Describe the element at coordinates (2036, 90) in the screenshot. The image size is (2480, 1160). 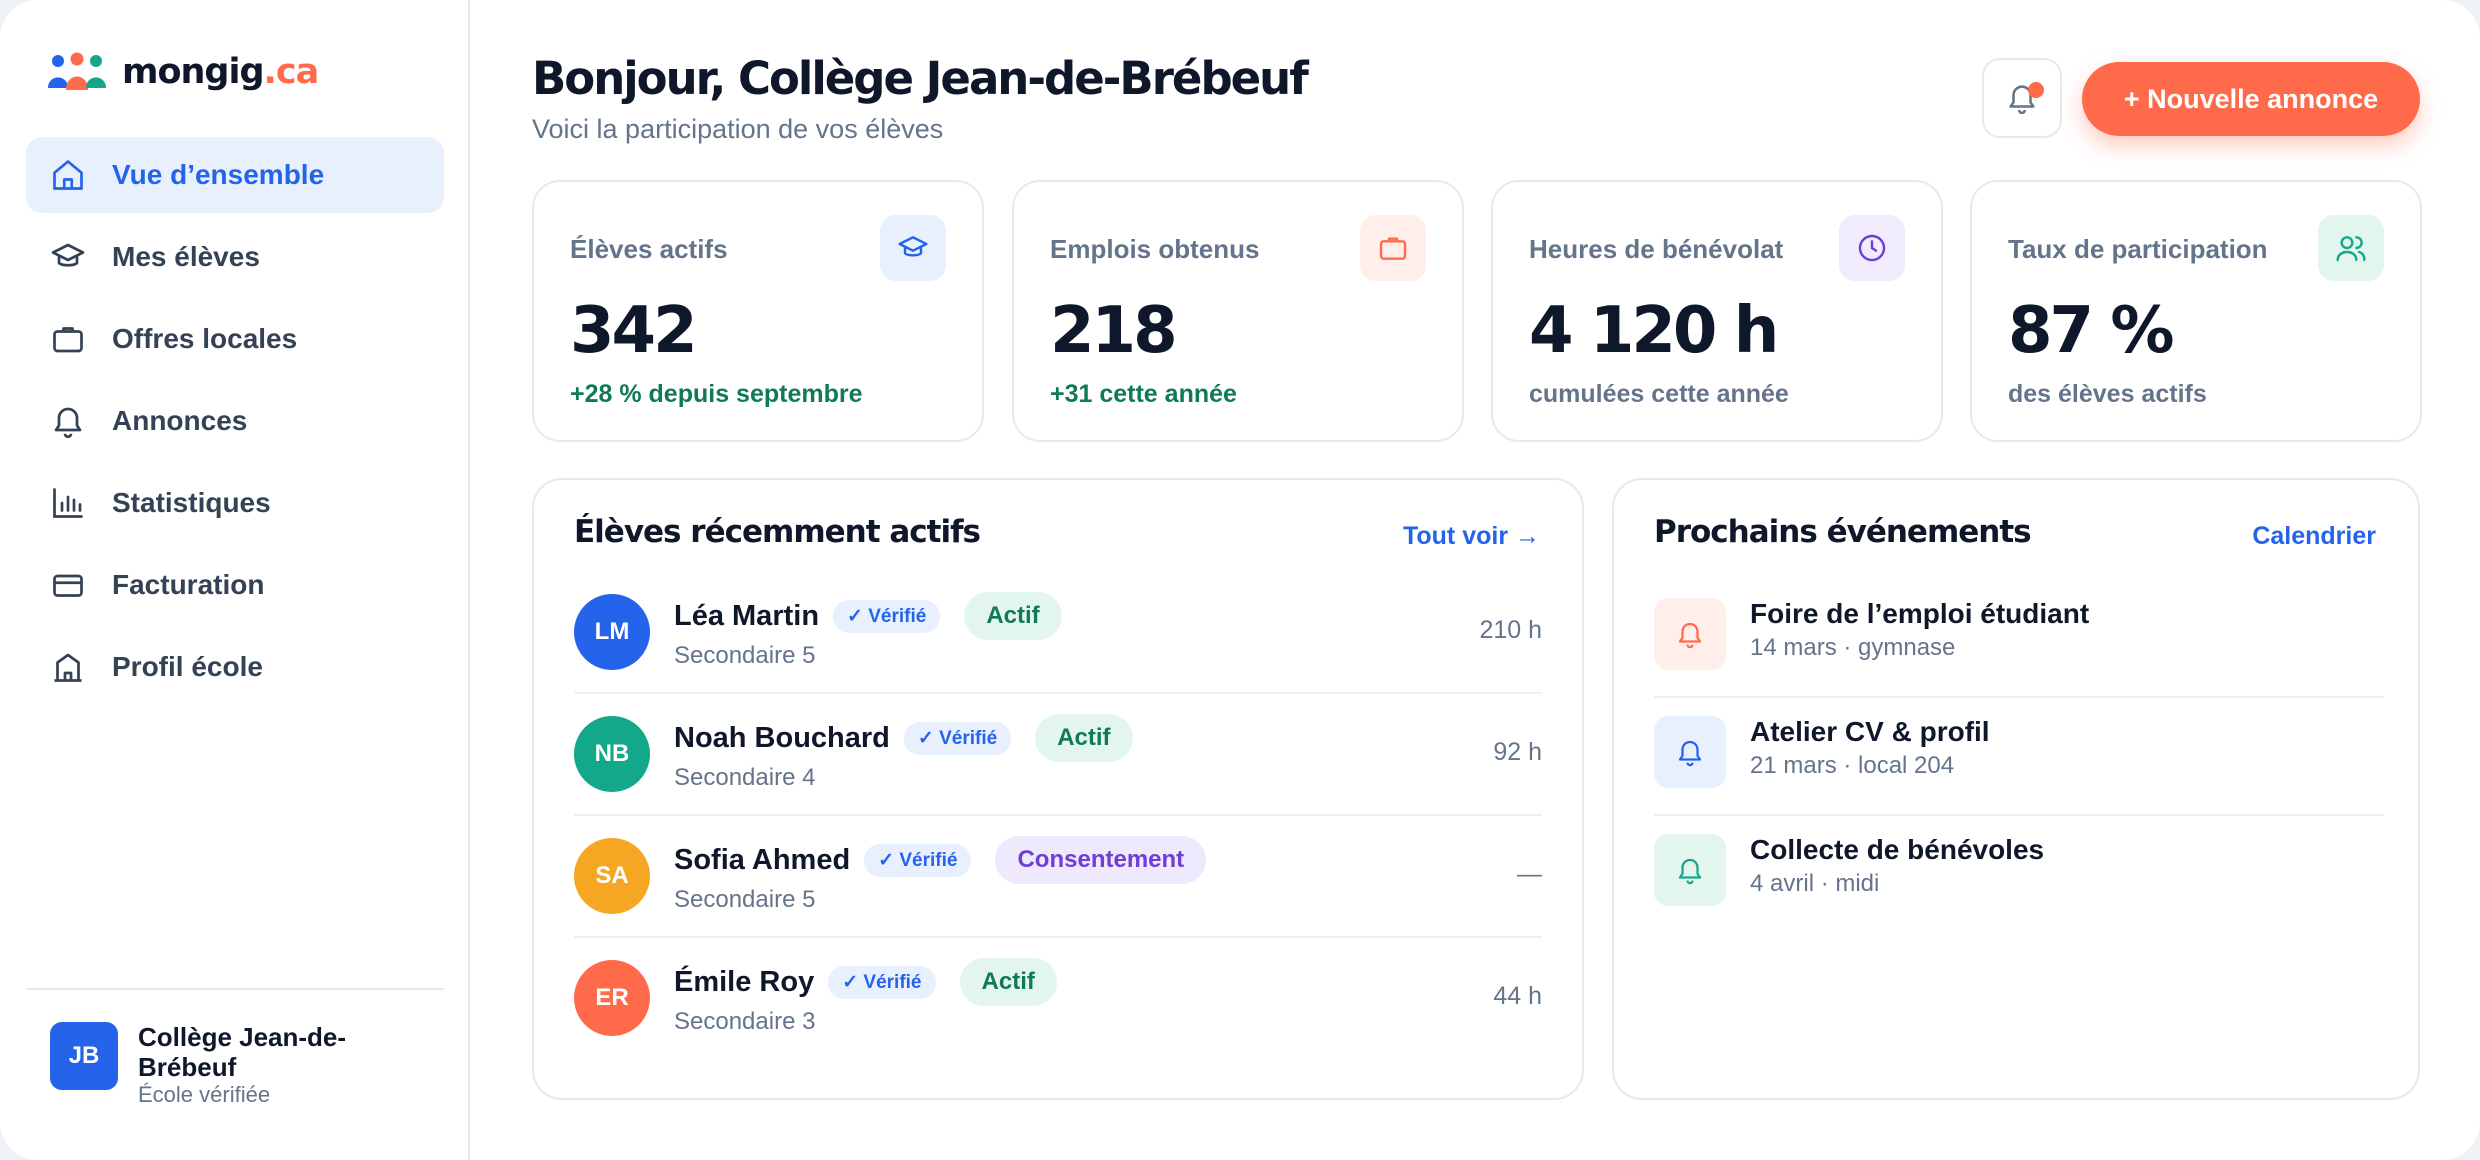
I see `notification-dot` at that location.